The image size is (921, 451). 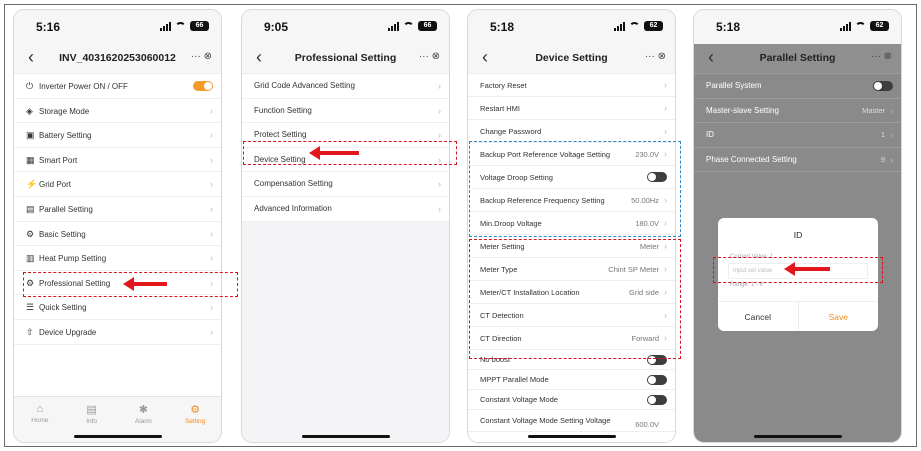 I want to click on grid-port-item: ⚡ Grid Port ›, so click(x=117, y=184).